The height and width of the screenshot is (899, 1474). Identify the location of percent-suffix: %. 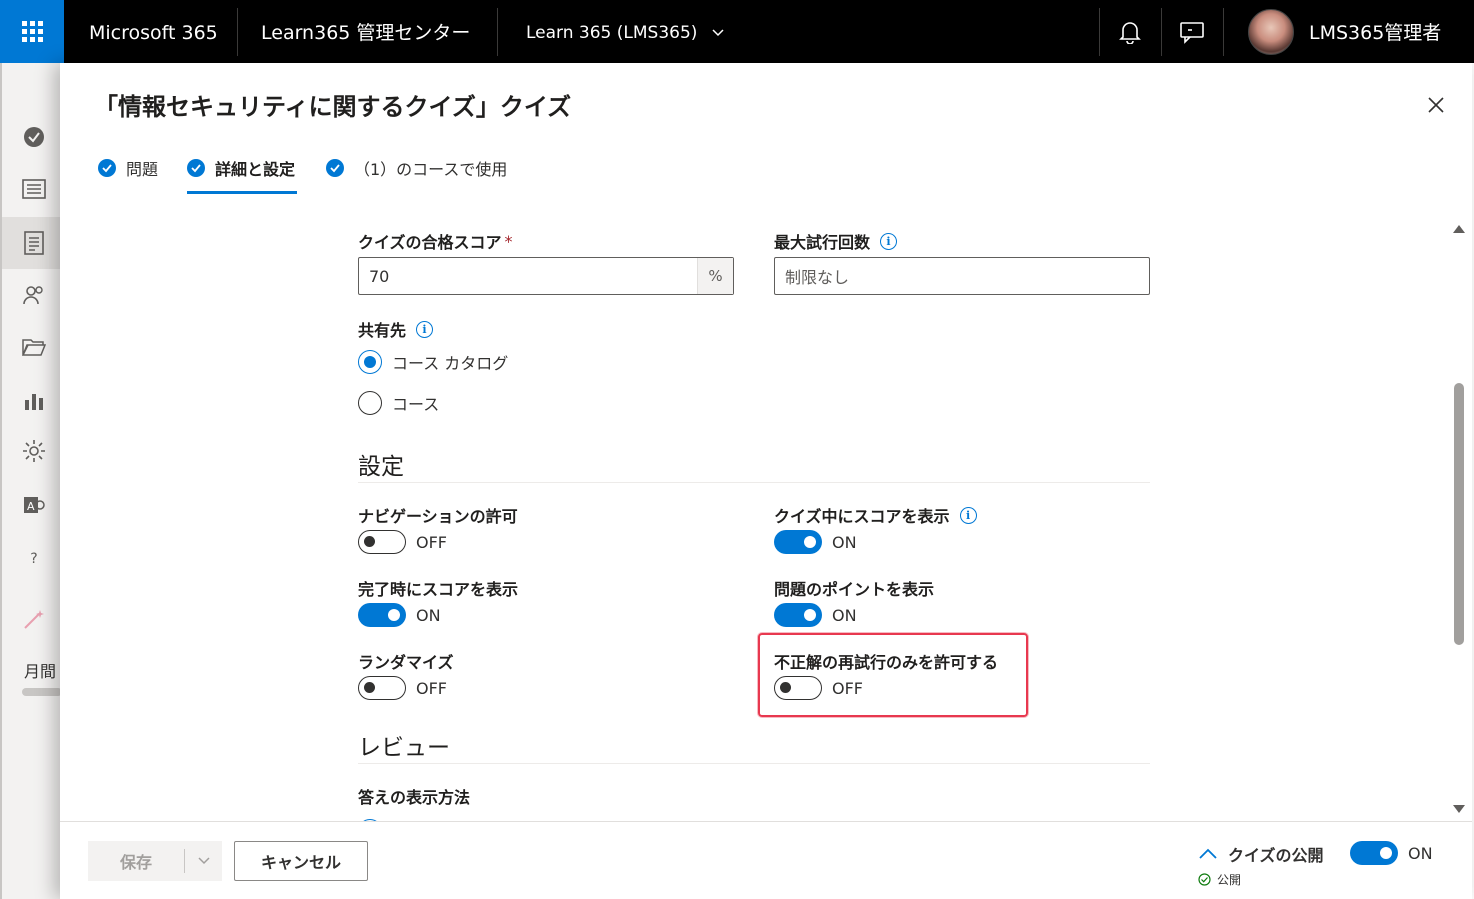
(715, 276).